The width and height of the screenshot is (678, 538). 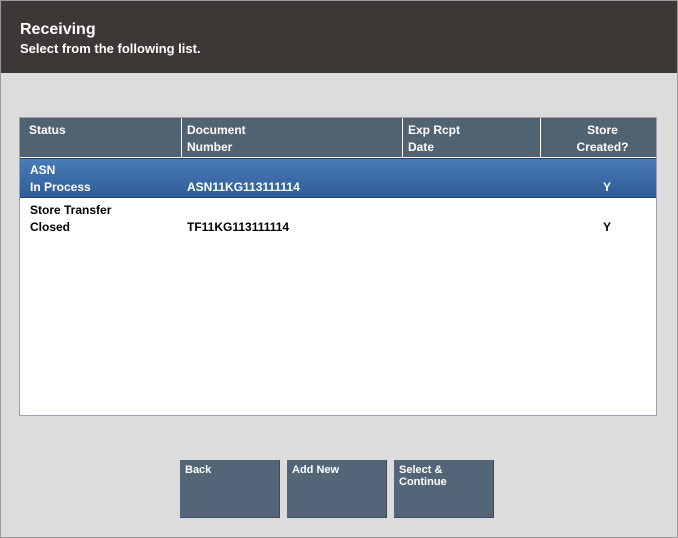 What do you see at coordinates (216, 130) in the screenshot?
I see `column-header-label: Document` at bounding box center [216, 130].